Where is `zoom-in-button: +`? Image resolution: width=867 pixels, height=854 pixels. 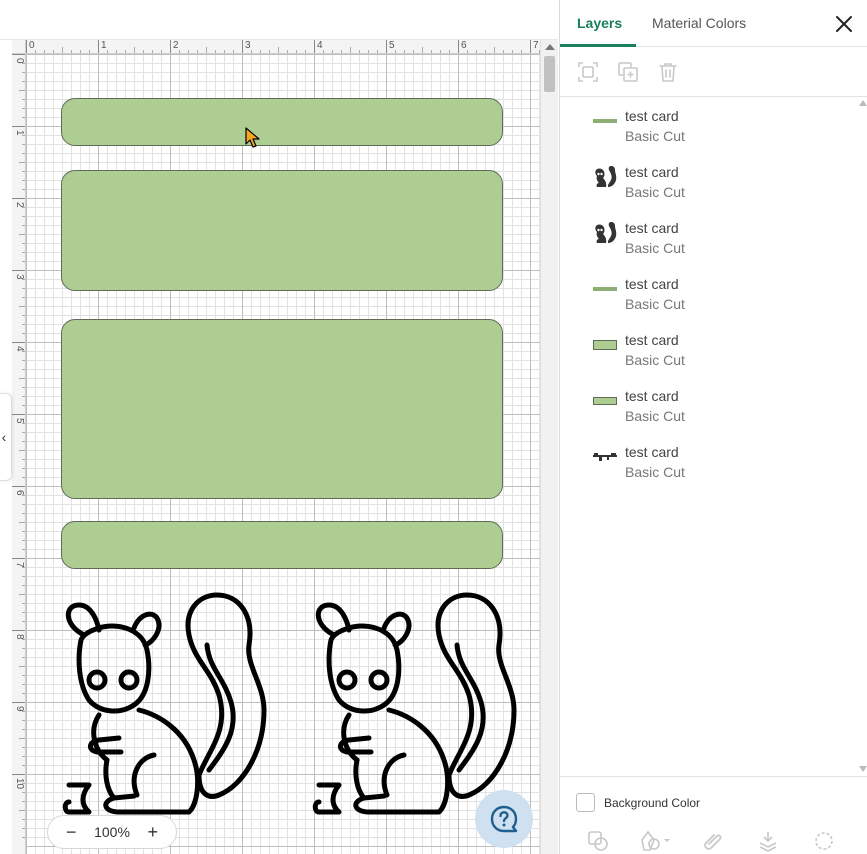 zoom-in-button: + is located at coordinates (152, 832).